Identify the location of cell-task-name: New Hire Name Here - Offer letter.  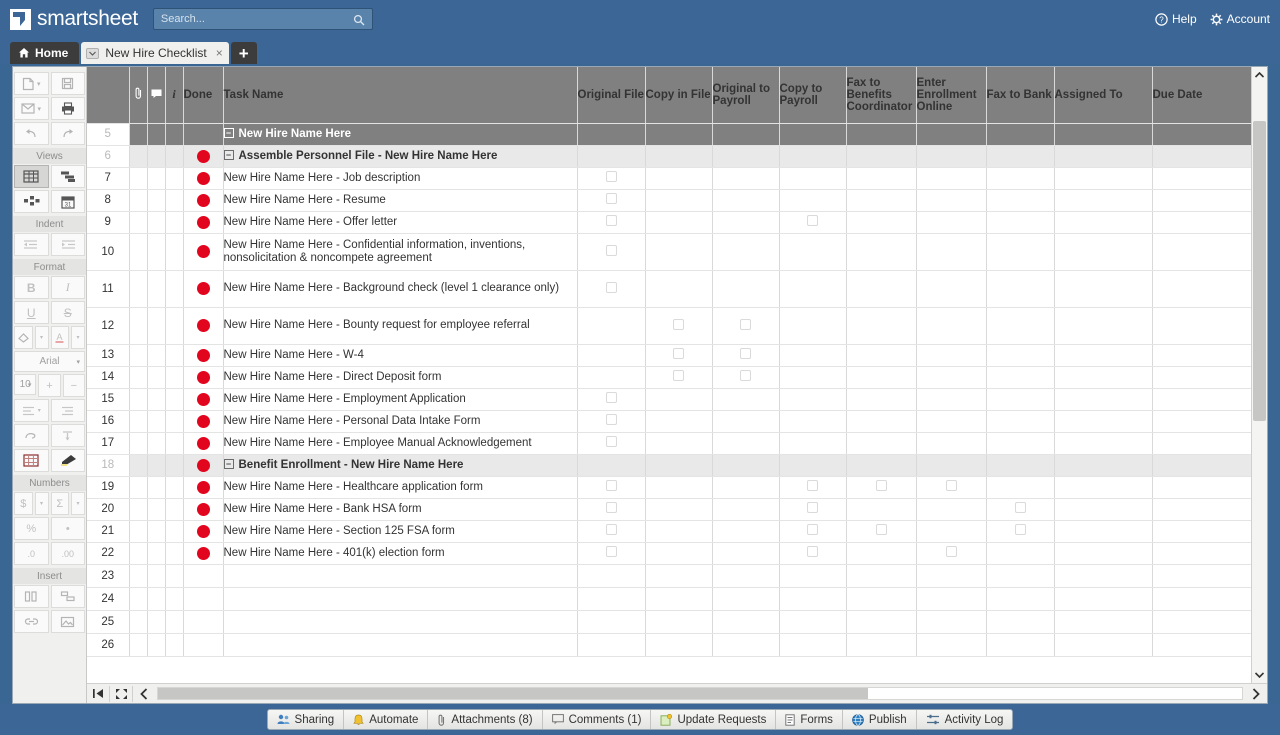
(400, 222).